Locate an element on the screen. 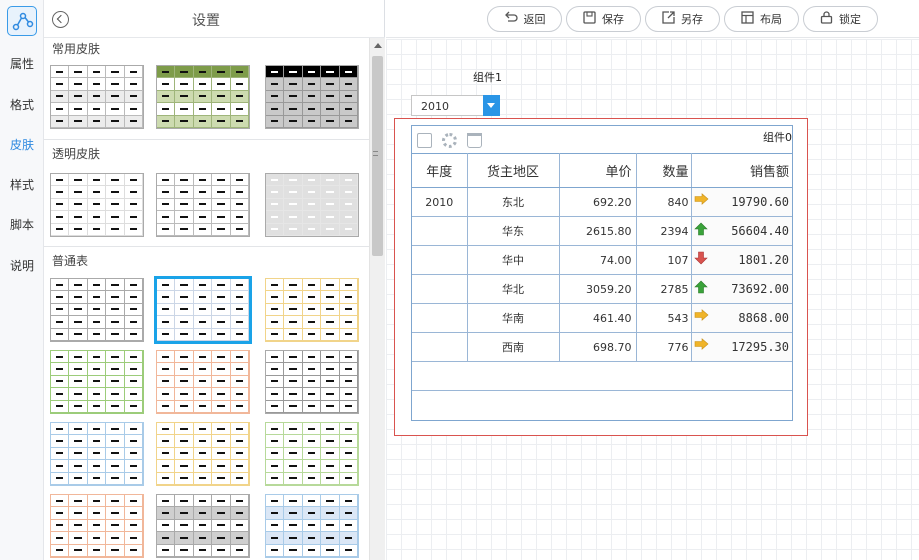 This screenshot has width=919, height=560. section-normal-tables: 普通表 is located at coordinates (70, 261).